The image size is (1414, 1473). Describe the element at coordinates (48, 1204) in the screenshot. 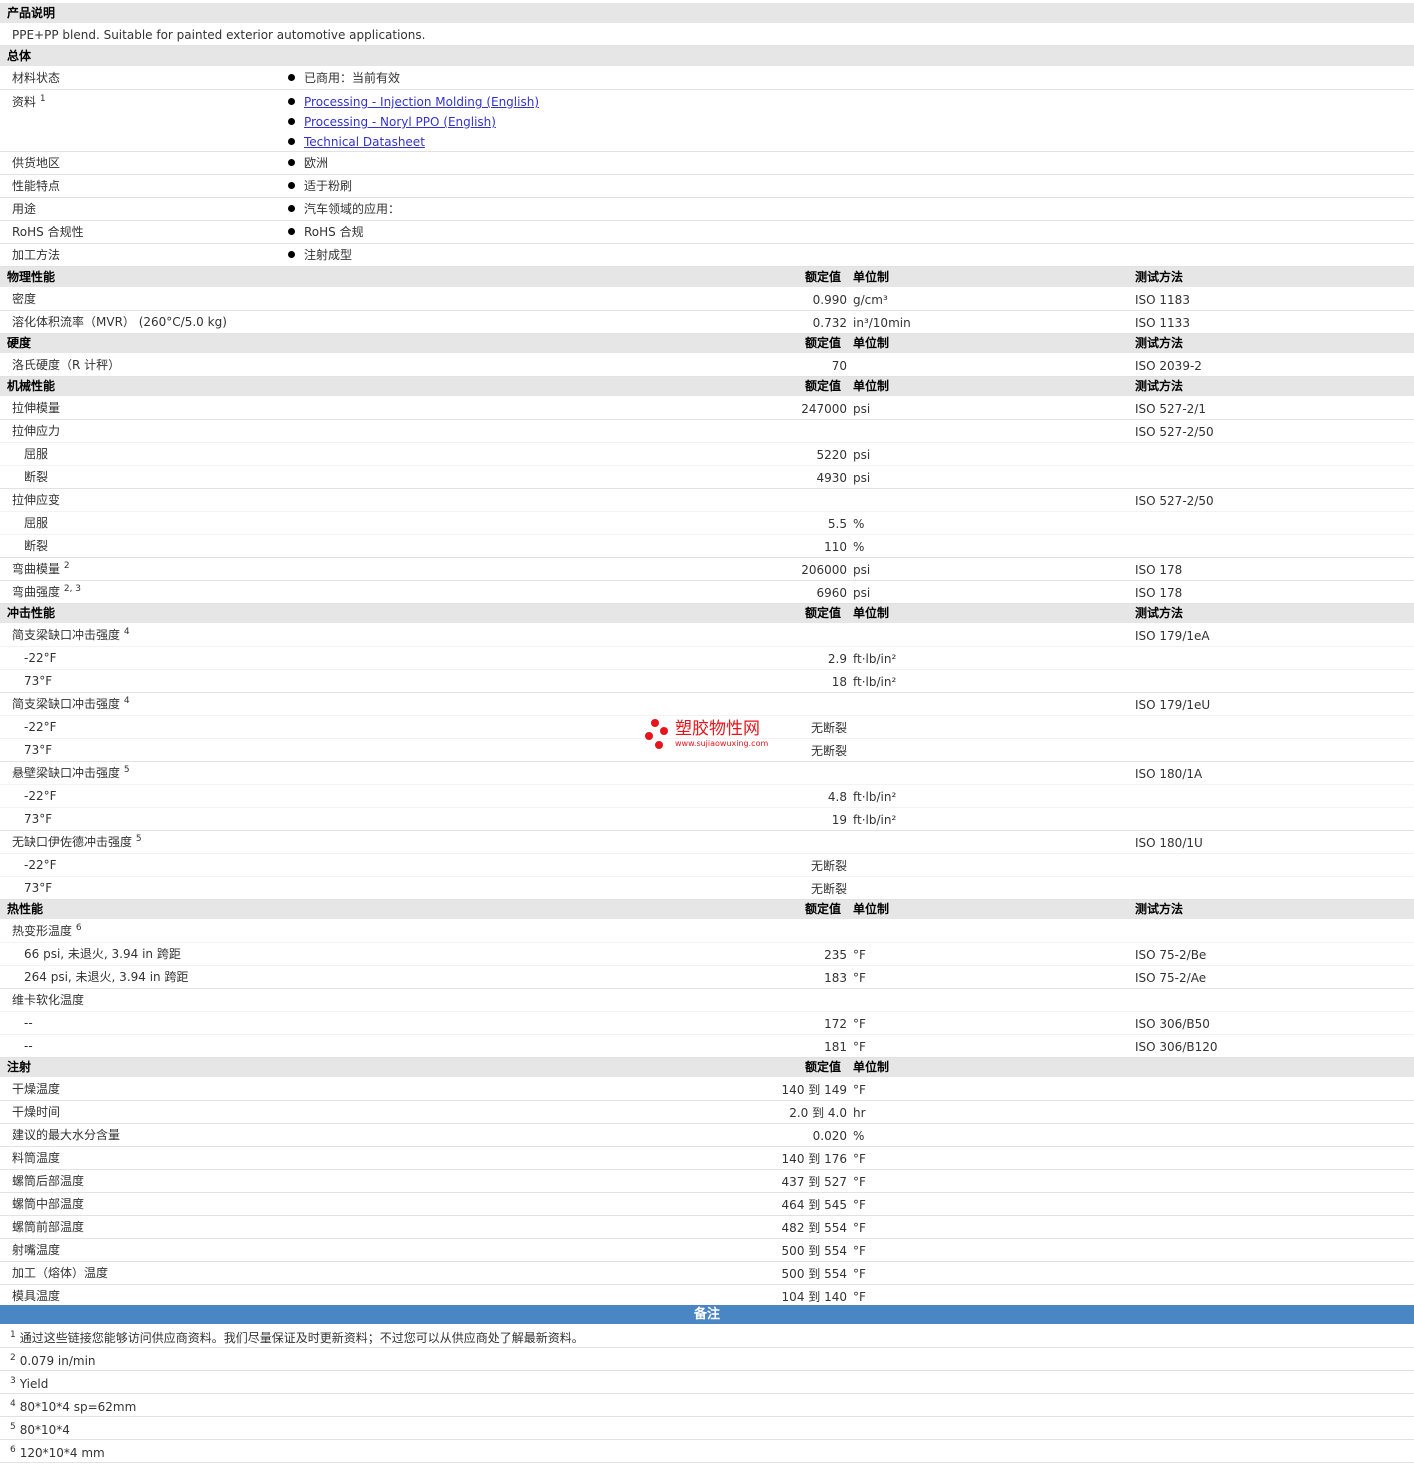

I see `property-label-text: 螺筒中部温度` at that location.